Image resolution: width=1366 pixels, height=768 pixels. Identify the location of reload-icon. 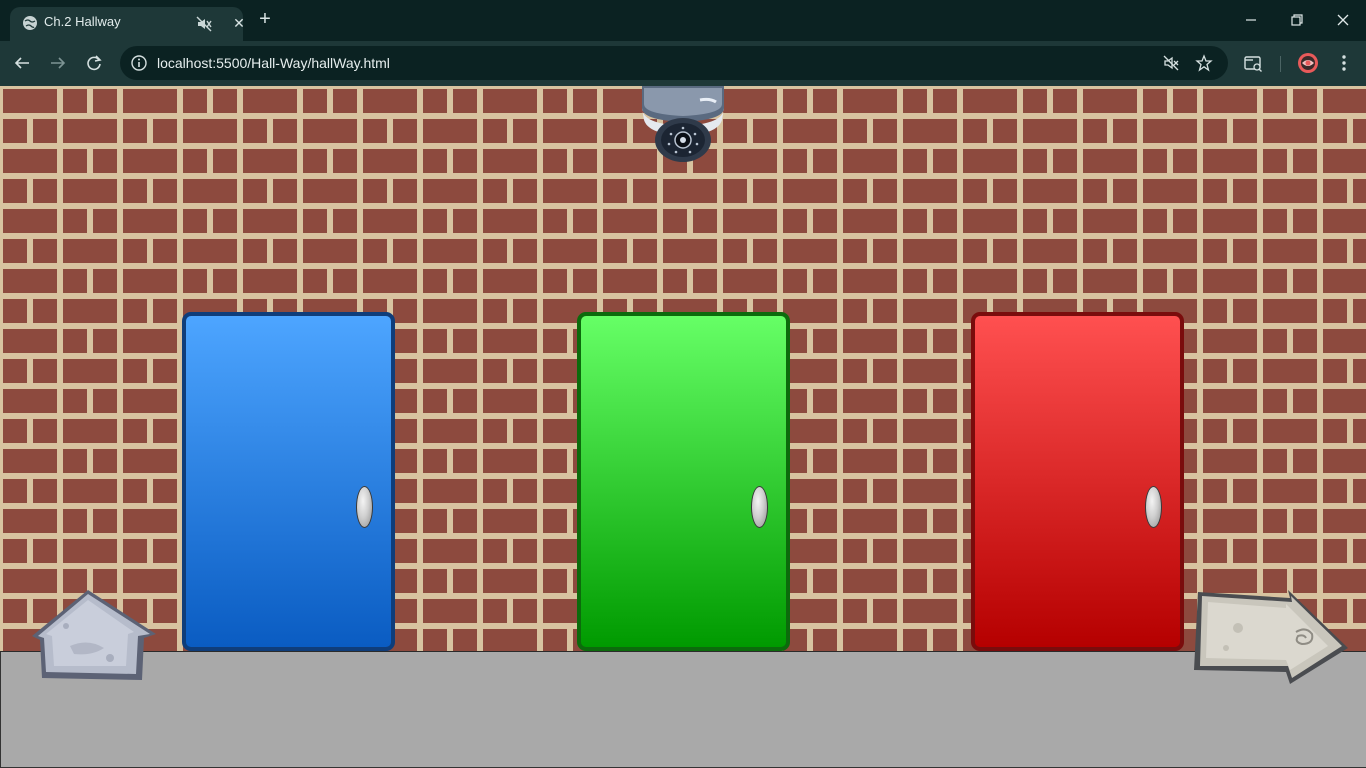
(94, 63).